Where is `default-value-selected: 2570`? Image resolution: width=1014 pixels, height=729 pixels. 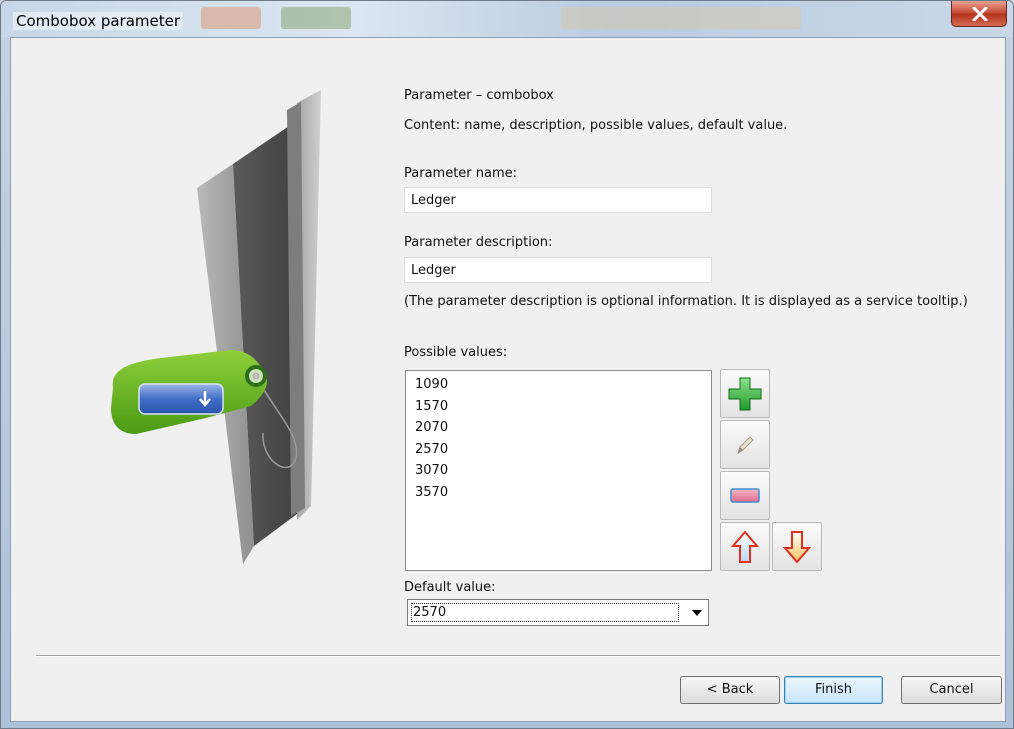 default-value-selected: 2570 is located at coordinates (545, 612).